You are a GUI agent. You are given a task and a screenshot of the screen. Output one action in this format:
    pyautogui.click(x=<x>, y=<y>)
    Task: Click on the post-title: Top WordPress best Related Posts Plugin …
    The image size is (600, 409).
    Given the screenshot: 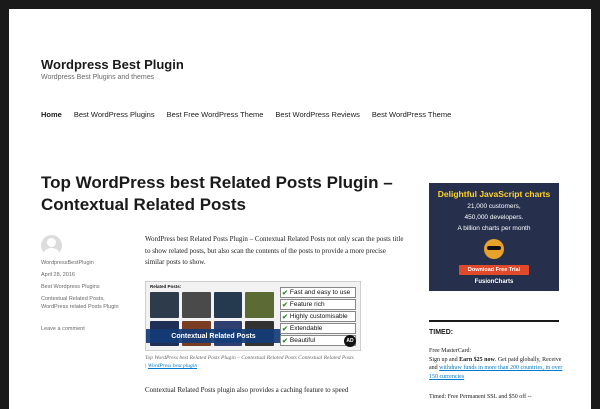 What is the action you would take?
    pyautogui.click(x=217, y=193)
    